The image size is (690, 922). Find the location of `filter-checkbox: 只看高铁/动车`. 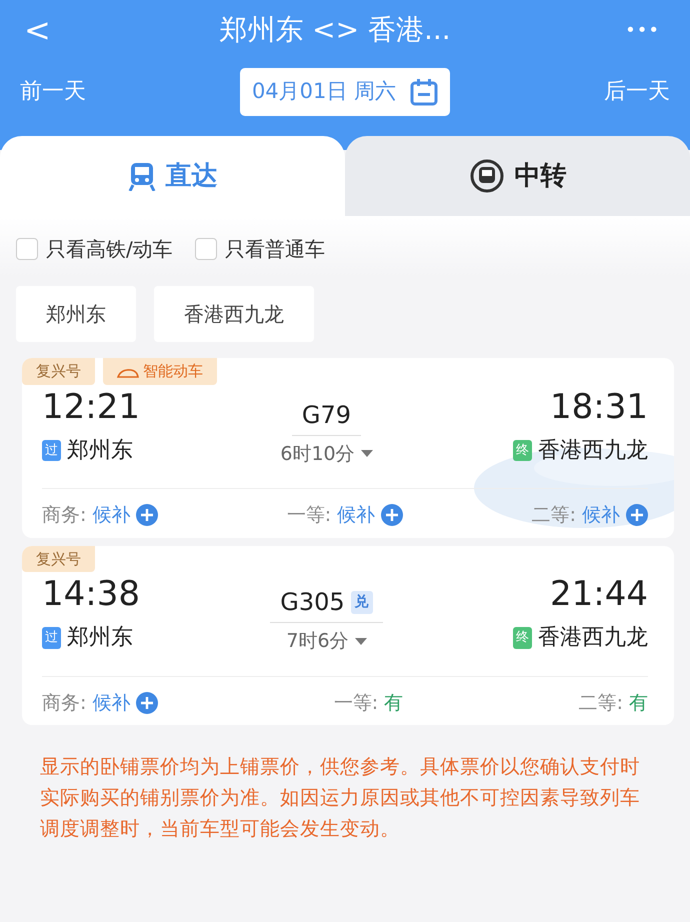

filter-checkbox: 只看高铁/动车 is located at coordinates (94, 249).